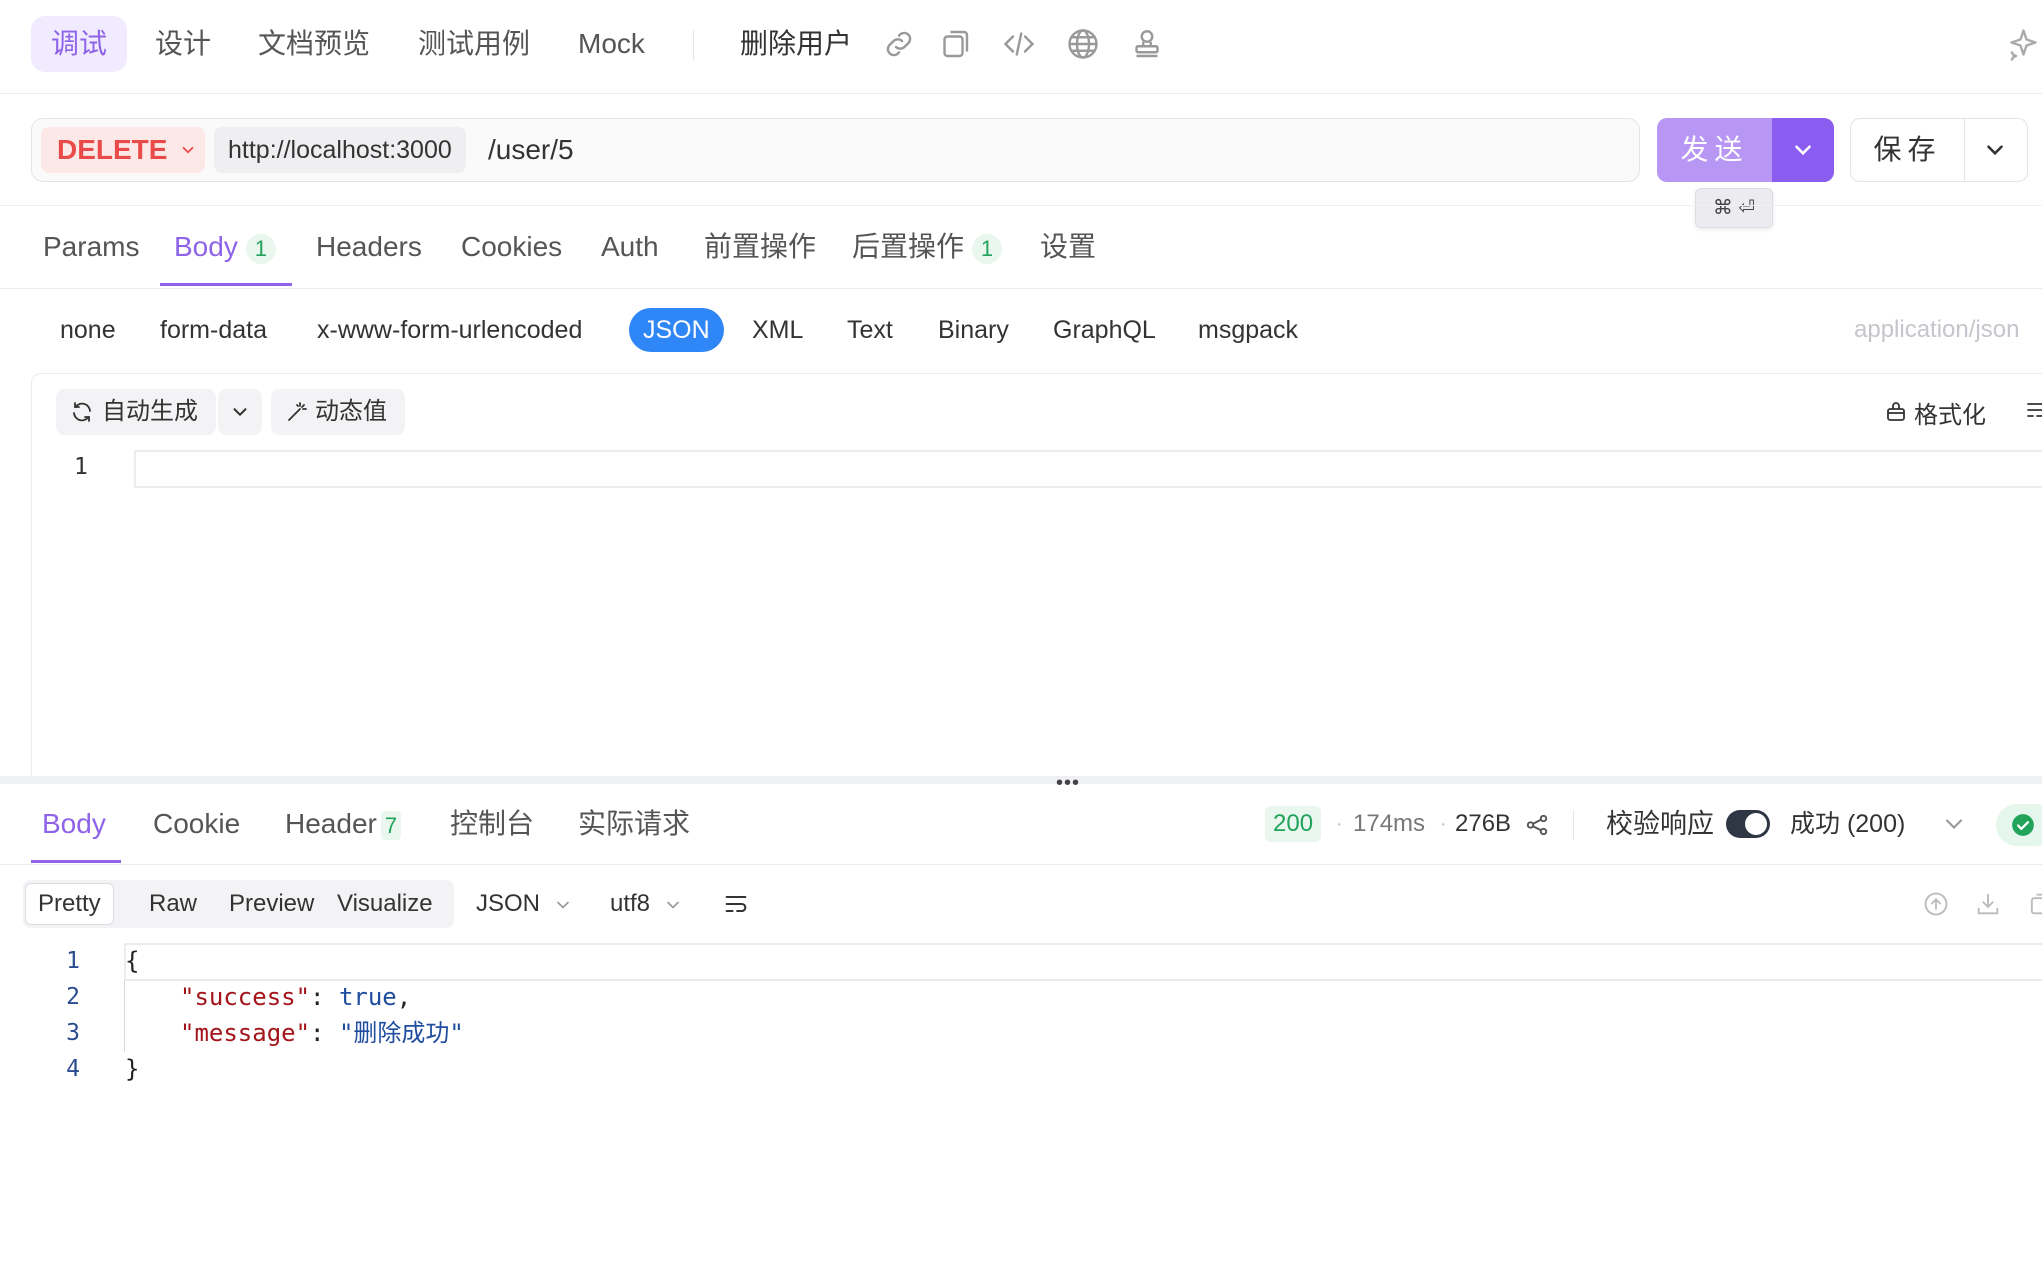  What do you see at coordinates (1389, 823) in the screenshot?
I see `response-time: 174ms` at bounding box center [1389, 823].